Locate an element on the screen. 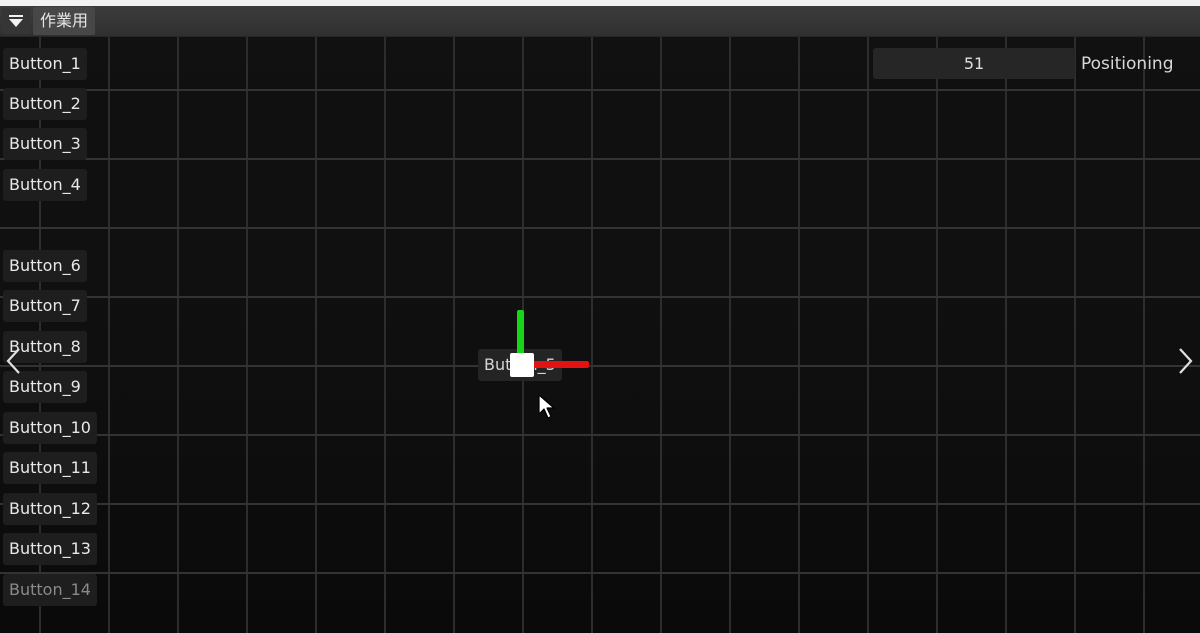 Image resolution: width=1200 pixels, height=633 pixels. button-6: Button_6 is located at coordinates (45, 266).